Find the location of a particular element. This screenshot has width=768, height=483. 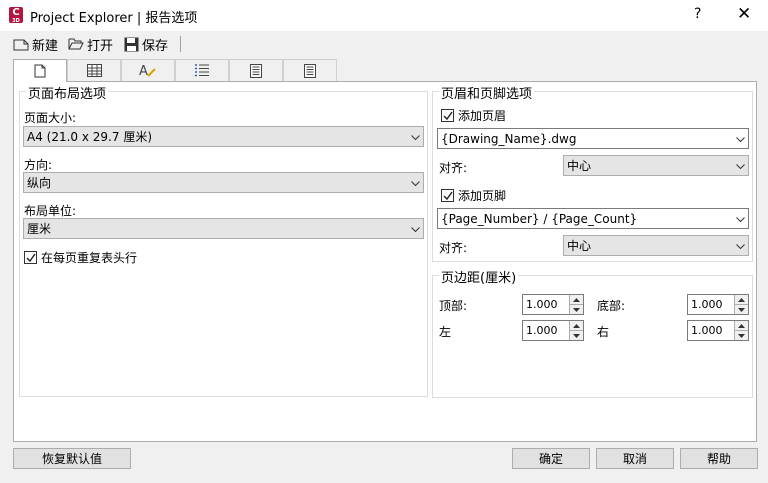

table-icon is located at coordinates (94, 70).